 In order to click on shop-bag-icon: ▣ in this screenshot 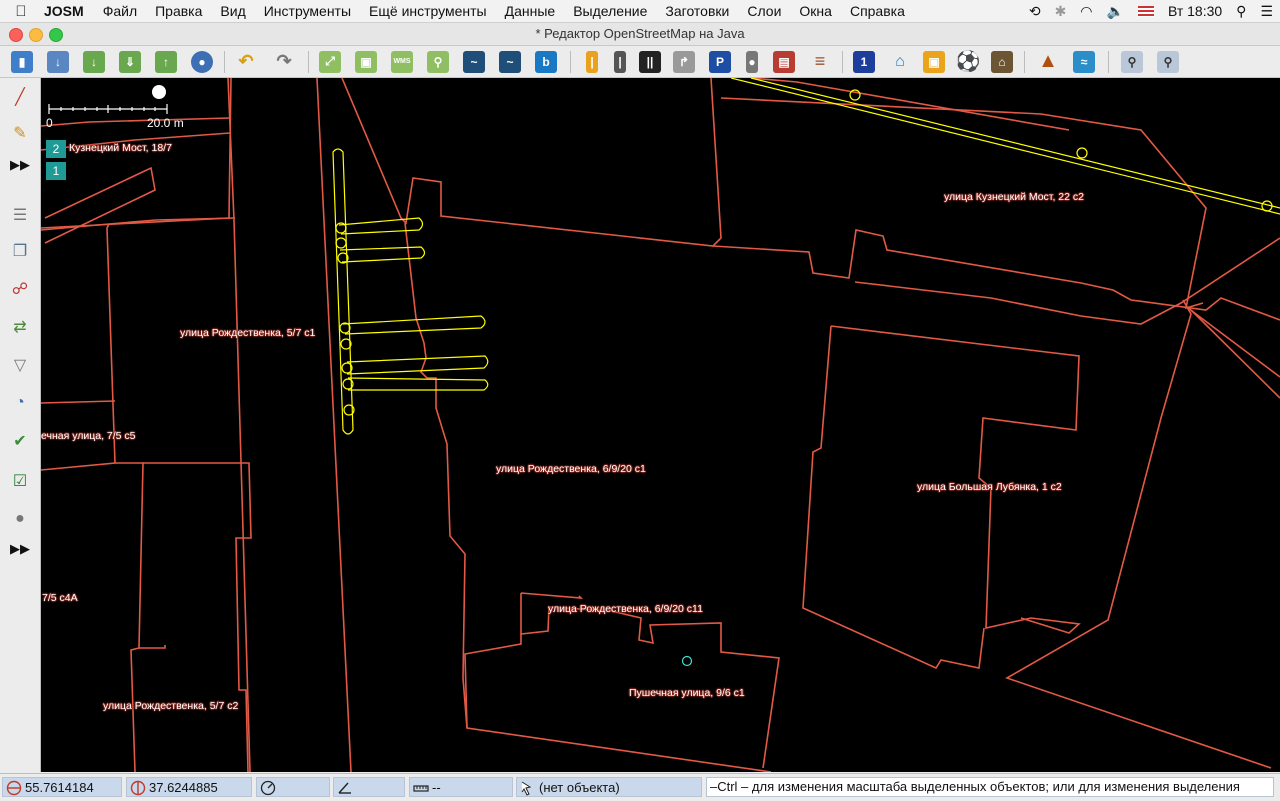, I will do `click(934, 61)`.